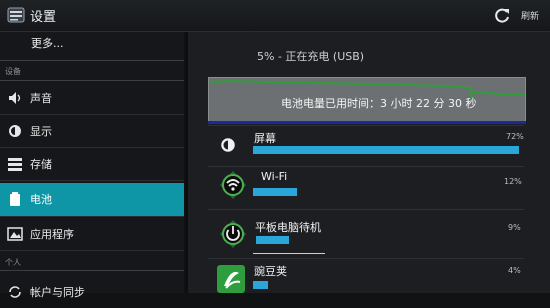  Describe the element at coordinates (231, 279) in the screenshot. I see `wandoujia-app-icon` at that location.